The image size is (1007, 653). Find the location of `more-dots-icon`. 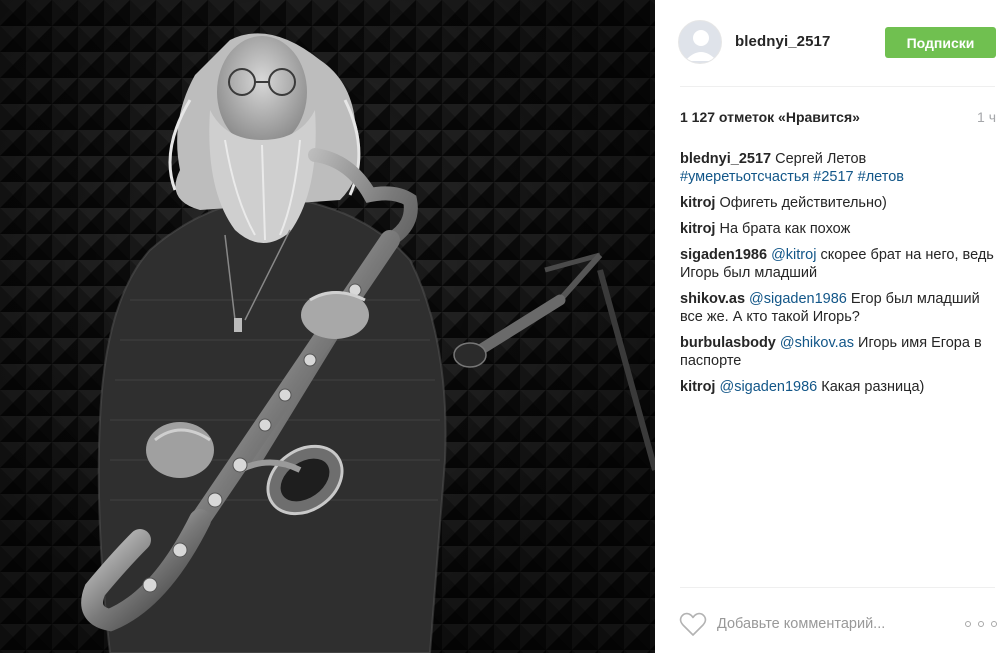

more-dots-icon is located at coordinates (981, 624).